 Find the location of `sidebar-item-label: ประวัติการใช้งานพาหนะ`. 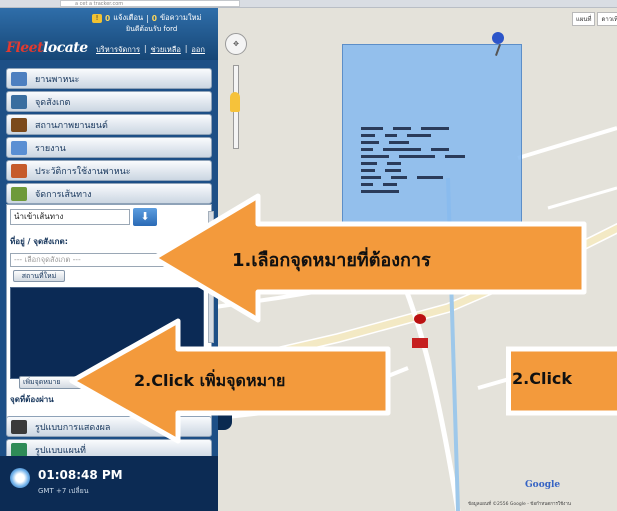

sidebar-item-label: ประวัติการใช้งานพาหนะ is located at coordinates (83, 171).